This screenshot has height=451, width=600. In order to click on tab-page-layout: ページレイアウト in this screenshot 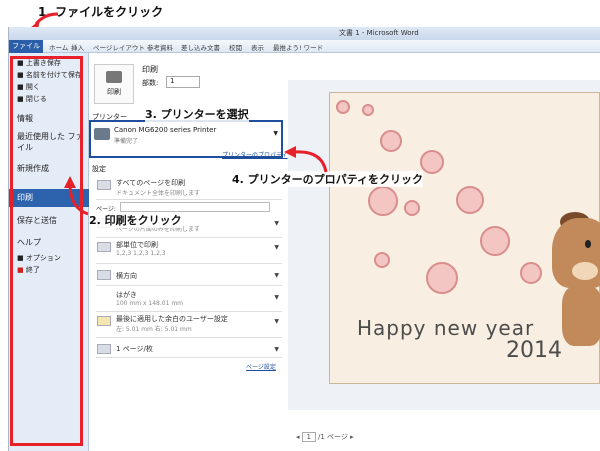, I will do `click(119, 47)`.